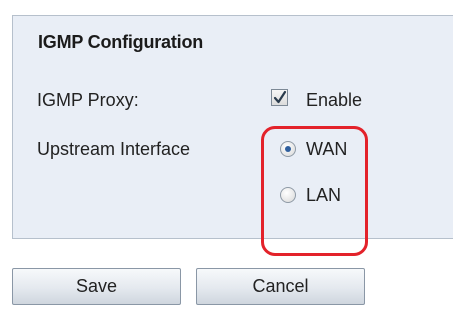 The height and width of the screenshot is (321, 453). What do you see at coordinates (114, 149) in the screenshot?
I see `upstream-interface-label: Upstream Interface` at bounding box center [114, 149].